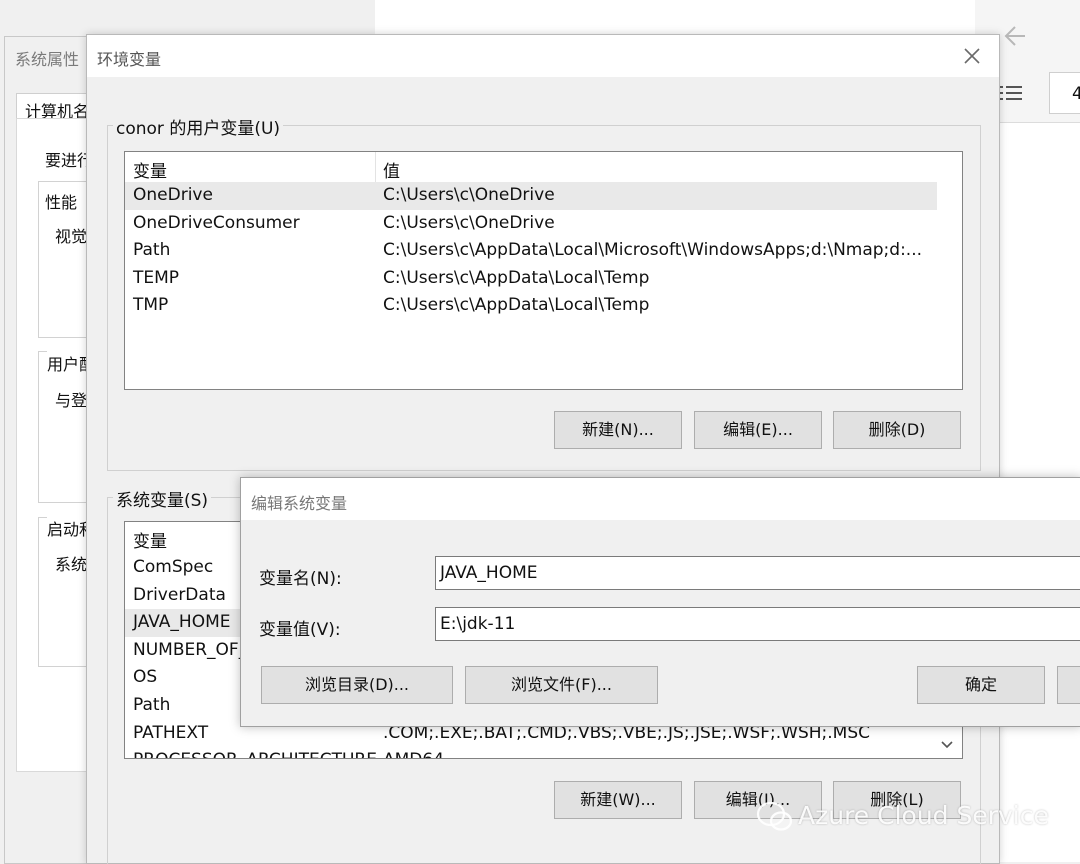 This screenshot has width=1080, height=864. I want to click on env-titlebar: 环境变量, so click(543, 56).